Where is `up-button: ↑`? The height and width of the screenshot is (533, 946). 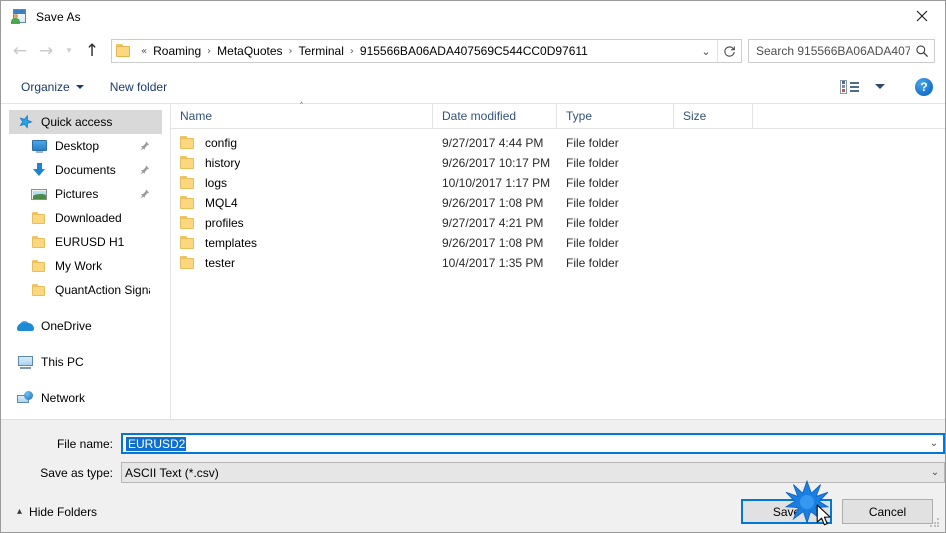
up-button: ↑ is located at coordinates (92, 51).